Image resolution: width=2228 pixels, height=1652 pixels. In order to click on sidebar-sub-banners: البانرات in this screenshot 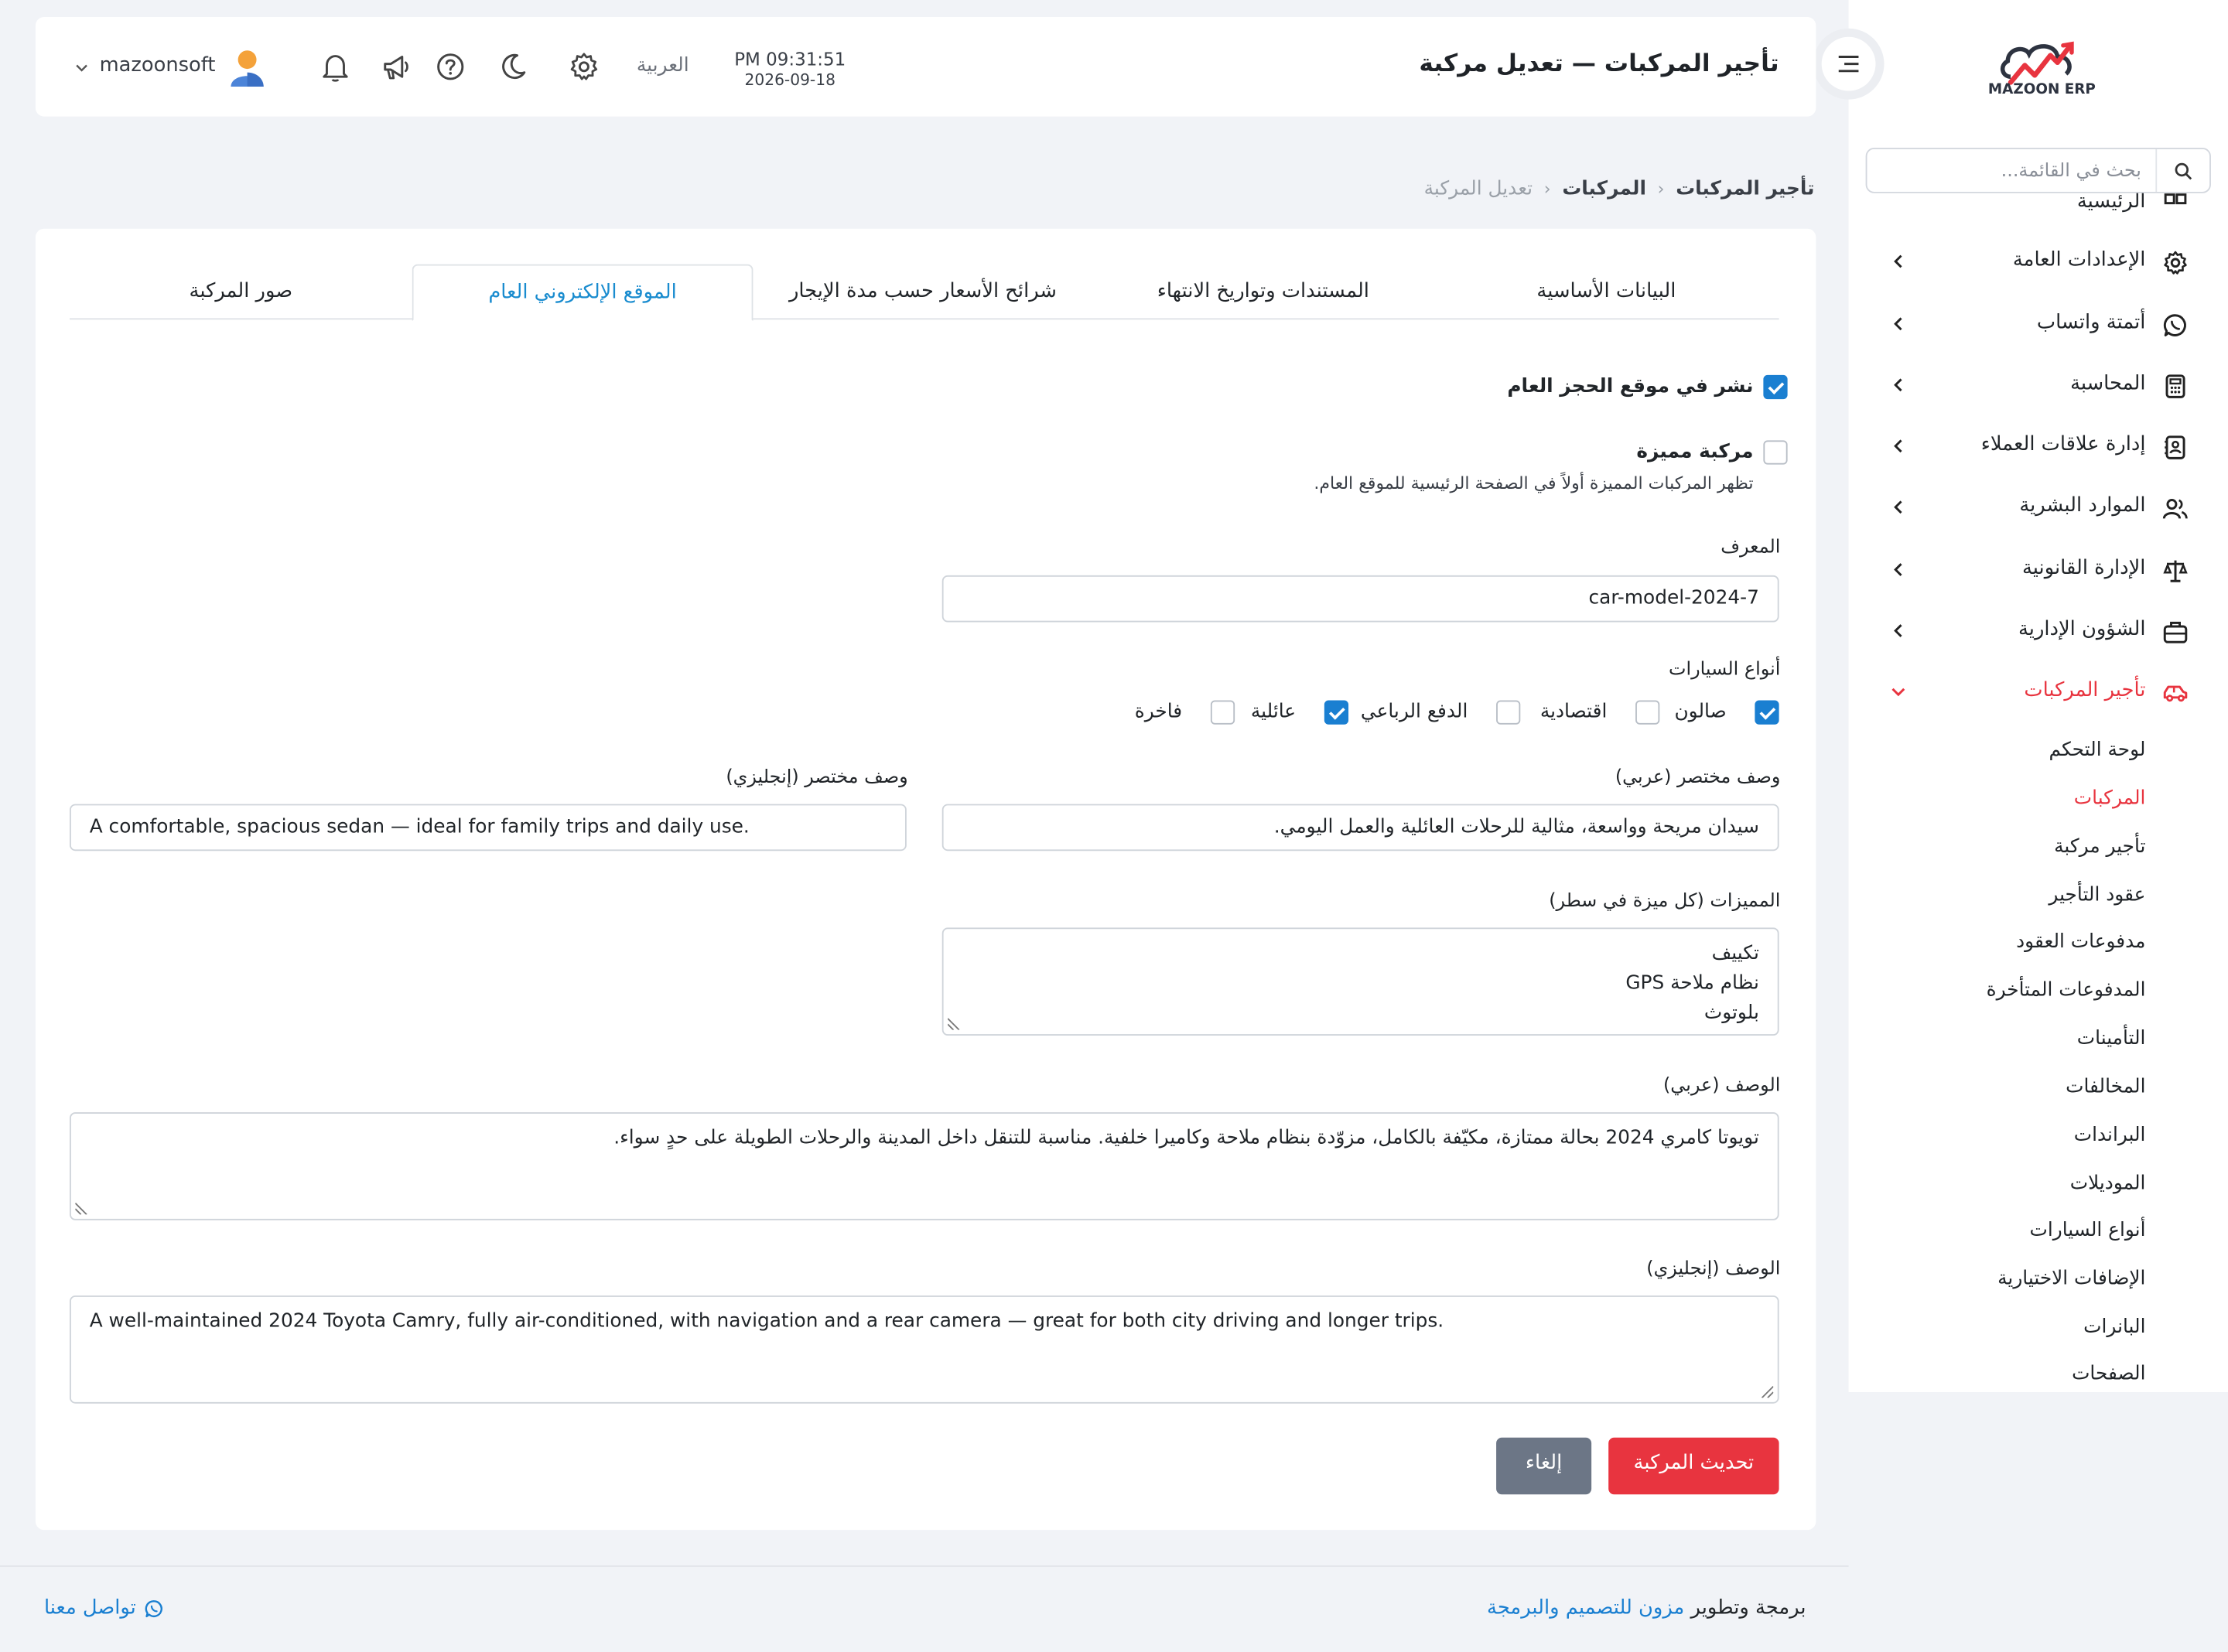, I will do `click(2114, 1327)`.